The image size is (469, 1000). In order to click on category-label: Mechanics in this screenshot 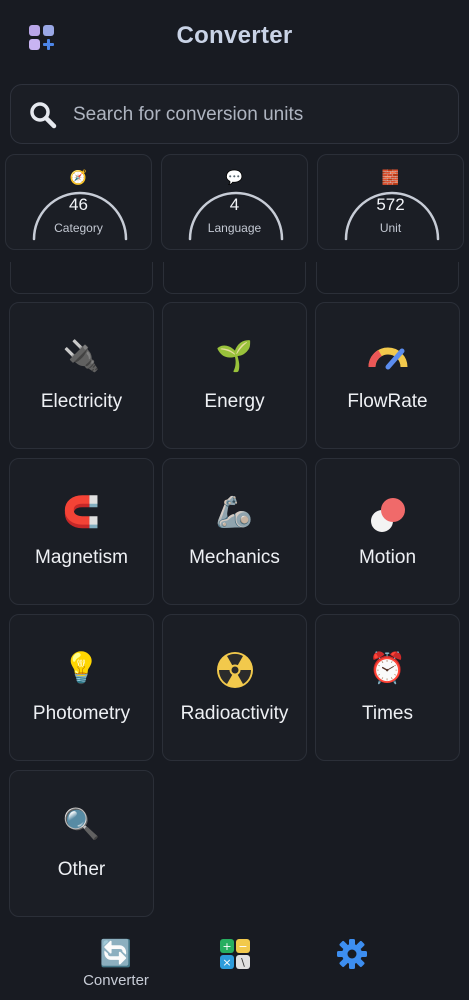, I will do `click(234, 557)`.